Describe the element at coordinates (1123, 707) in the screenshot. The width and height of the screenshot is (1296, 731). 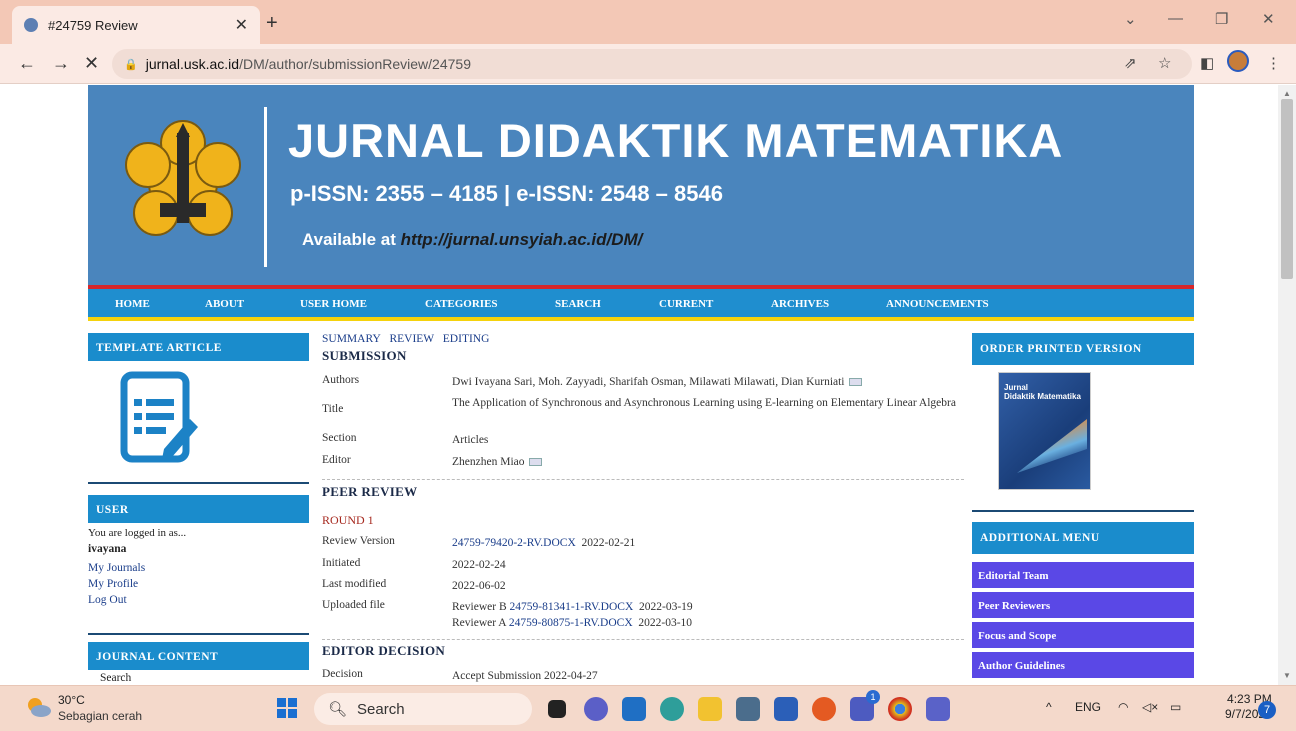
I see `wifi-icon: ◠` at that location.